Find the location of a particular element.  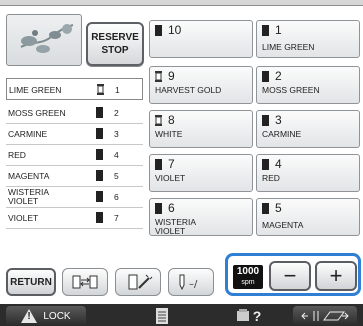

thread-row: LIME GREEN 1 is located at coordinates (74, 89).